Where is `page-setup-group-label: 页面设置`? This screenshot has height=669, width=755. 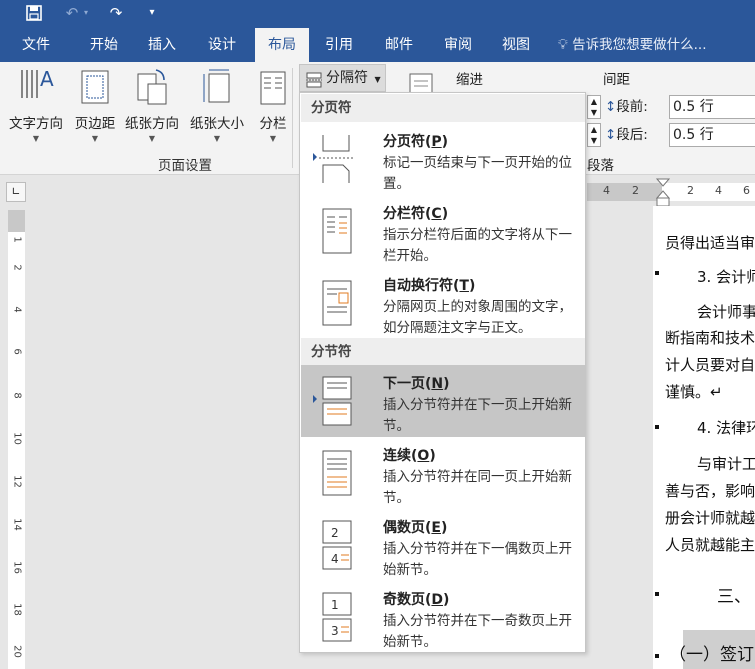 page-setup-group-label: 页面设置 is located at coordinates (185, 166).